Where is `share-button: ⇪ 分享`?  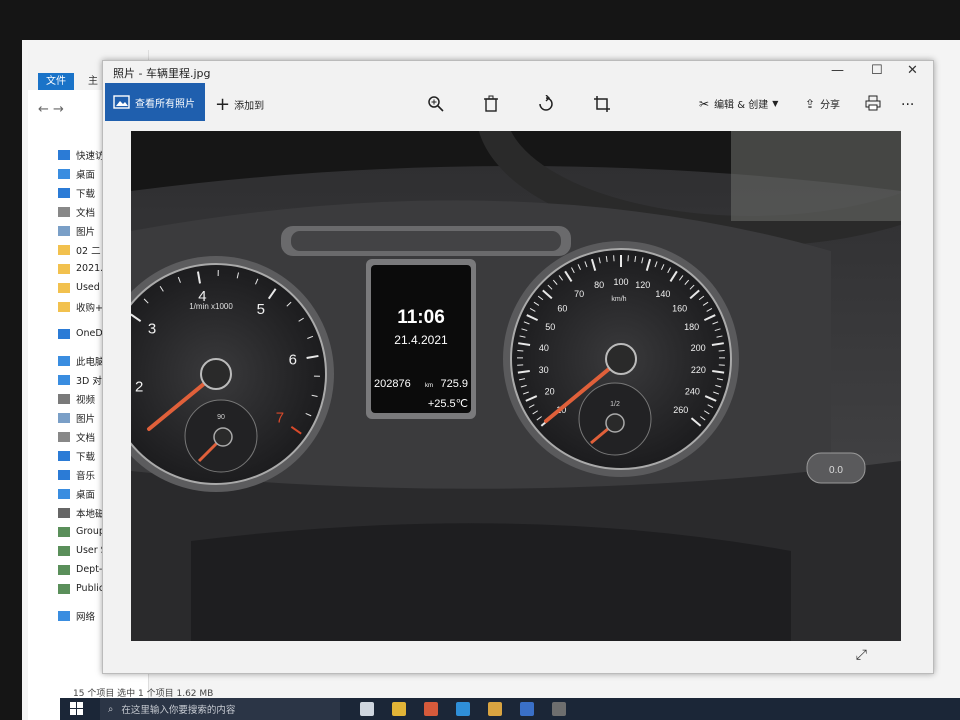
share-button: ⇪ 分享 is located at coordinates (823, 104).